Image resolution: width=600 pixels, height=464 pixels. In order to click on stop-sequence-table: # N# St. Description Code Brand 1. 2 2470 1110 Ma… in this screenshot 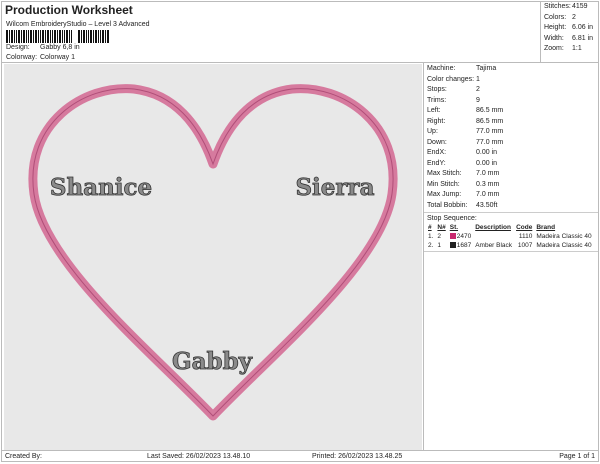, I will do `click(510, 236)`.